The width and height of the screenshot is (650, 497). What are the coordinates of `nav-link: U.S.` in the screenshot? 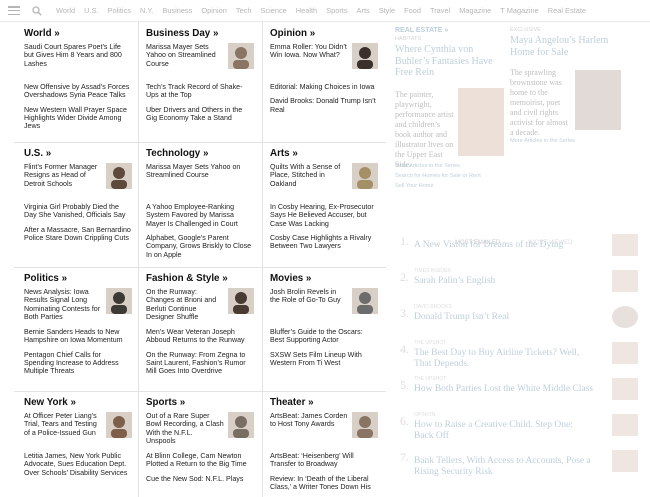 It's located at (91, 10).